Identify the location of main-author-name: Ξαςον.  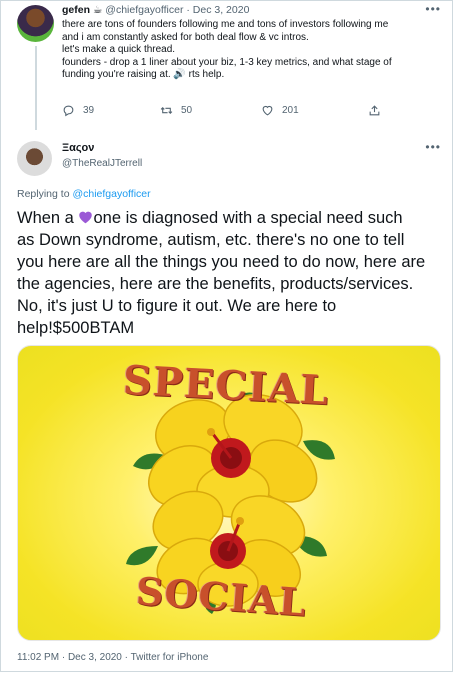
(78, 148).